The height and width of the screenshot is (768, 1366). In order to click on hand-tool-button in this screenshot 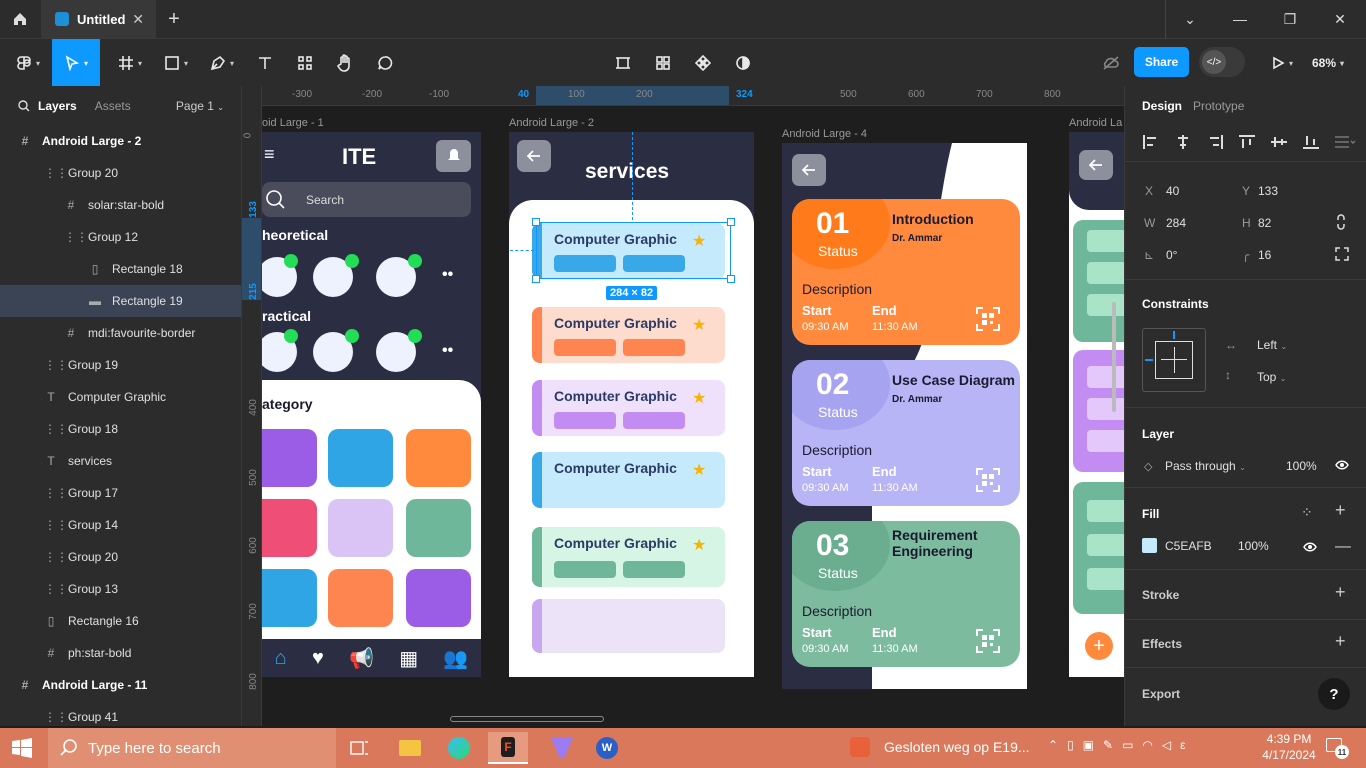, I will do `click(345, 63)`.